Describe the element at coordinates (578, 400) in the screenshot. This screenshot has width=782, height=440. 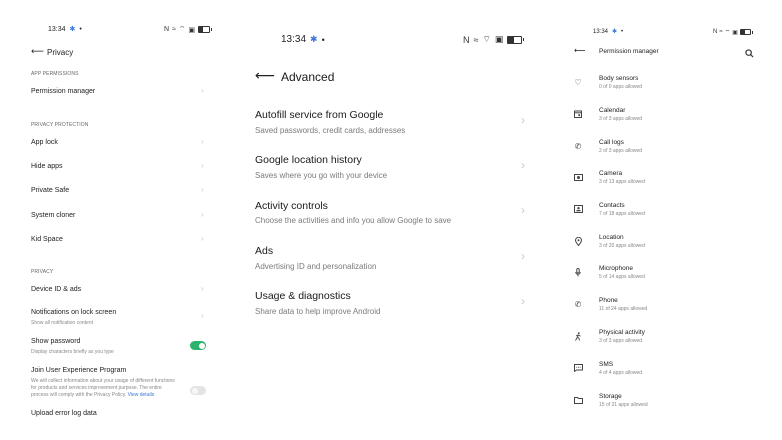
I see `folder-icon` at that location.